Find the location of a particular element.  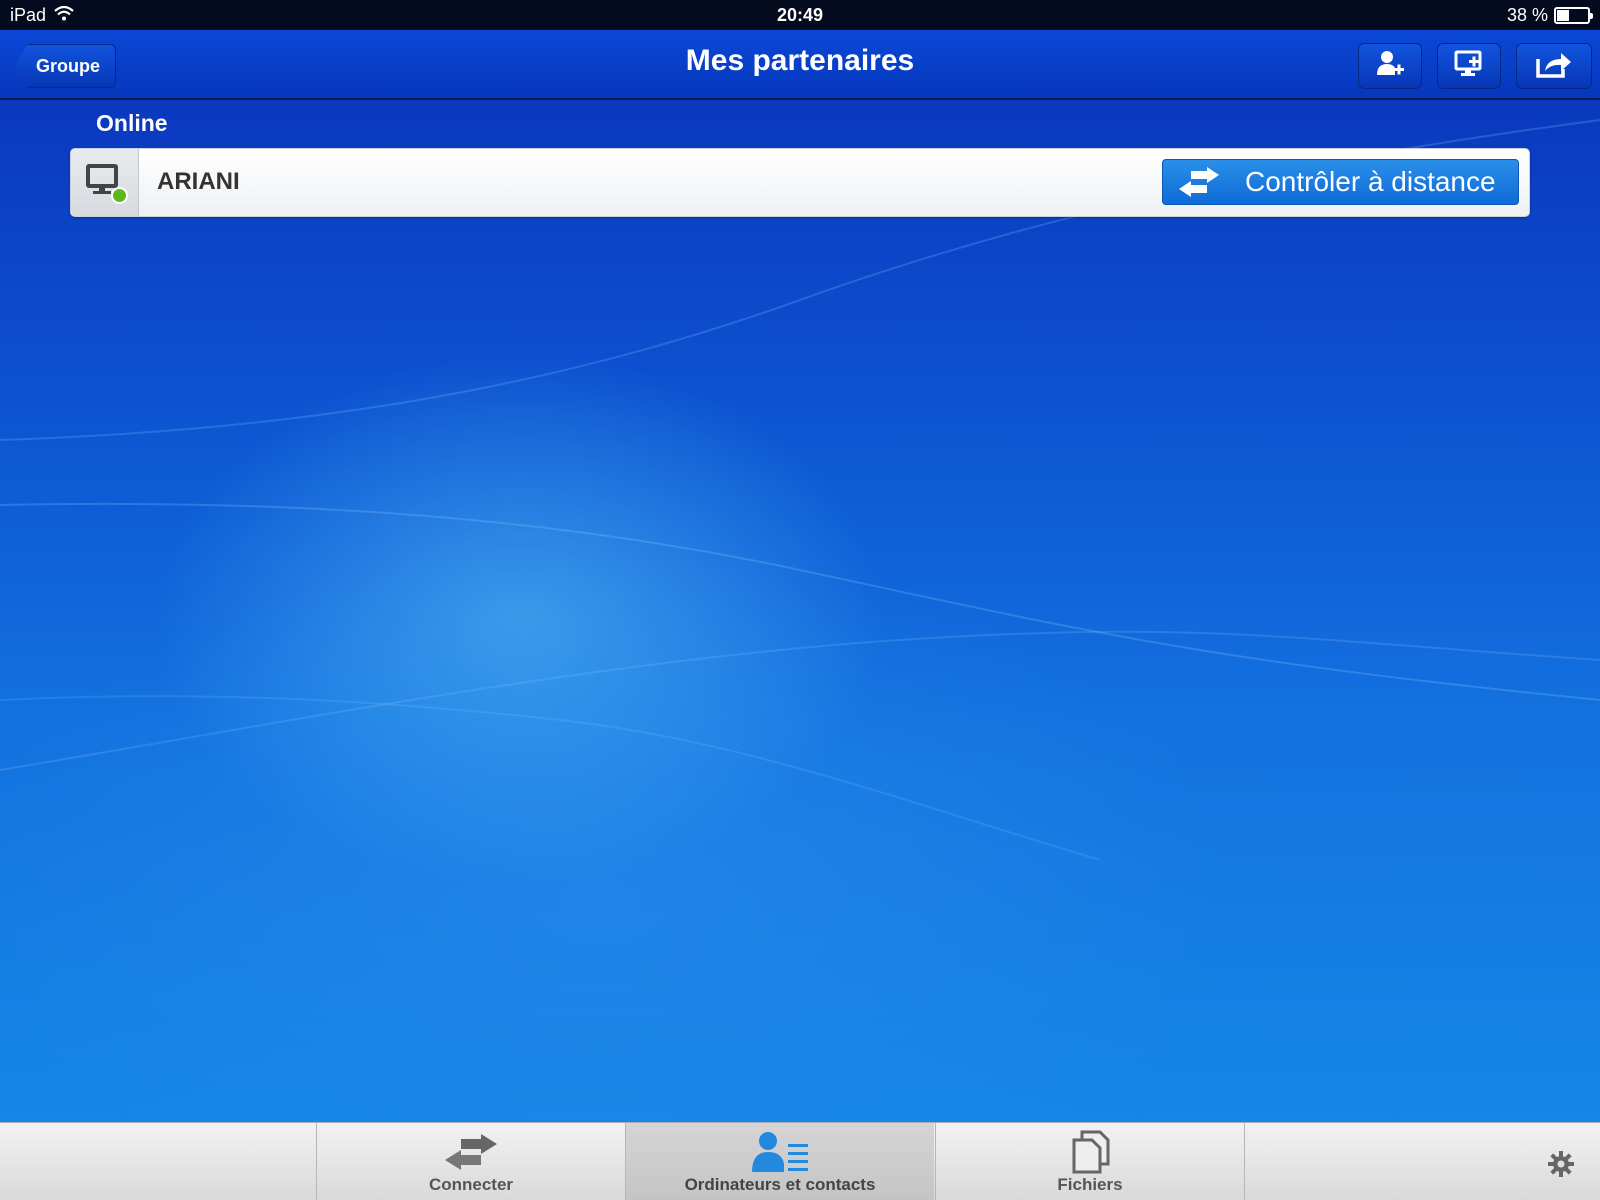

add-computer-icon is located at coordinates (1469, 66).